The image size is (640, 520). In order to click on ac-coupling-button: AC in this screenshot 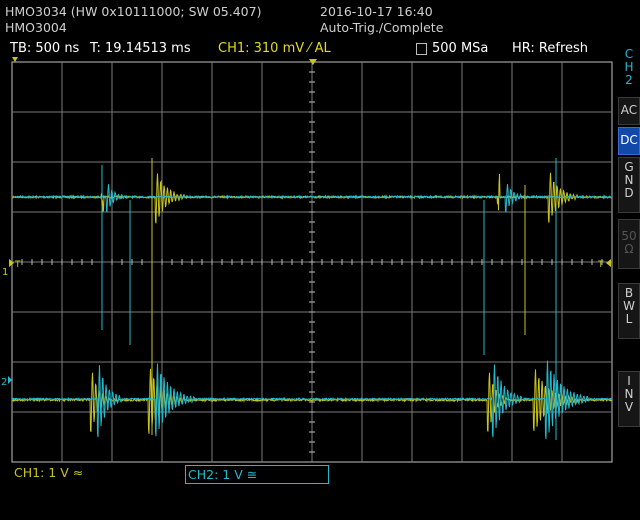, I will do `click(629, 111)`.